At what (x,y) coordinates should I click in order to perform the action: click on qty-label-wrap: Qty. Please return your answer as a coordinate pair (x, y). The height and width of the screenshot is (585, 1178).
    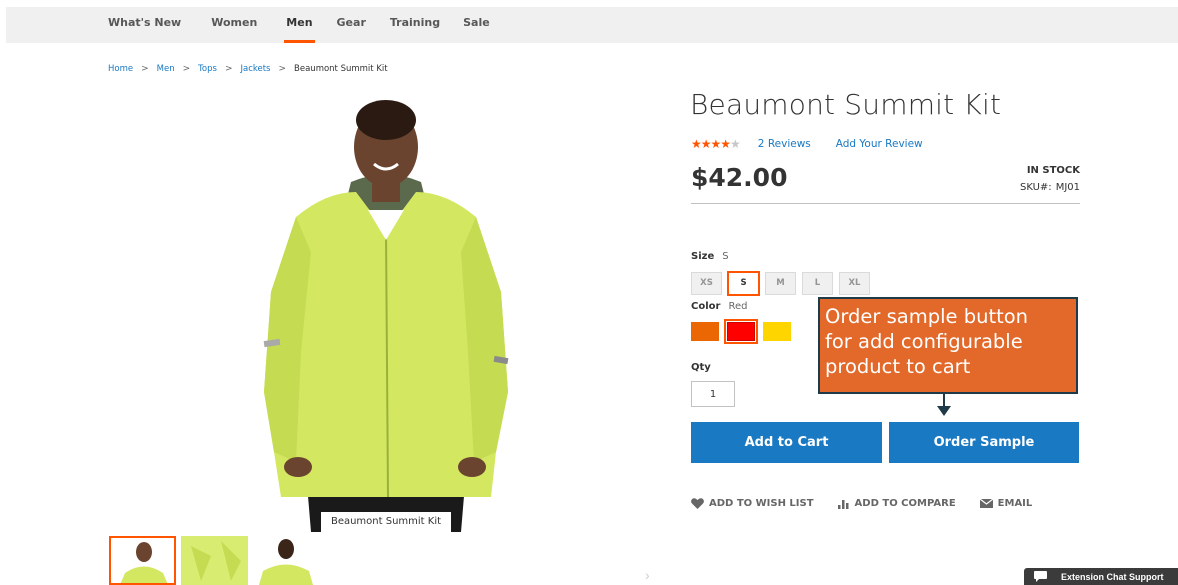
    Looking at the image, I should click on (705, 367).